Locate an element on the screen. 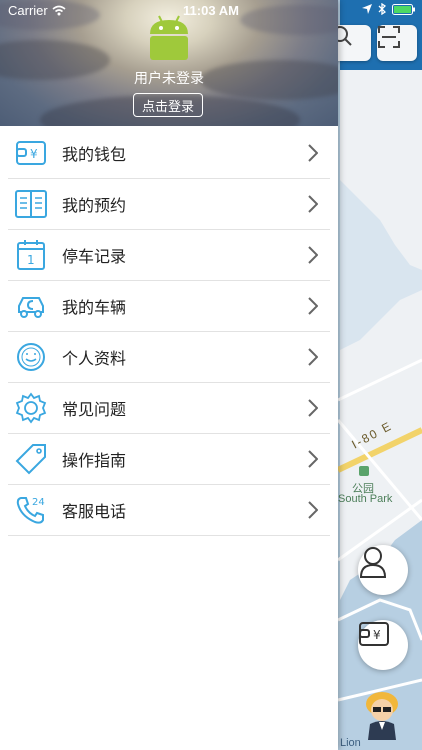  person-icon is located at coordinates (373, 562).